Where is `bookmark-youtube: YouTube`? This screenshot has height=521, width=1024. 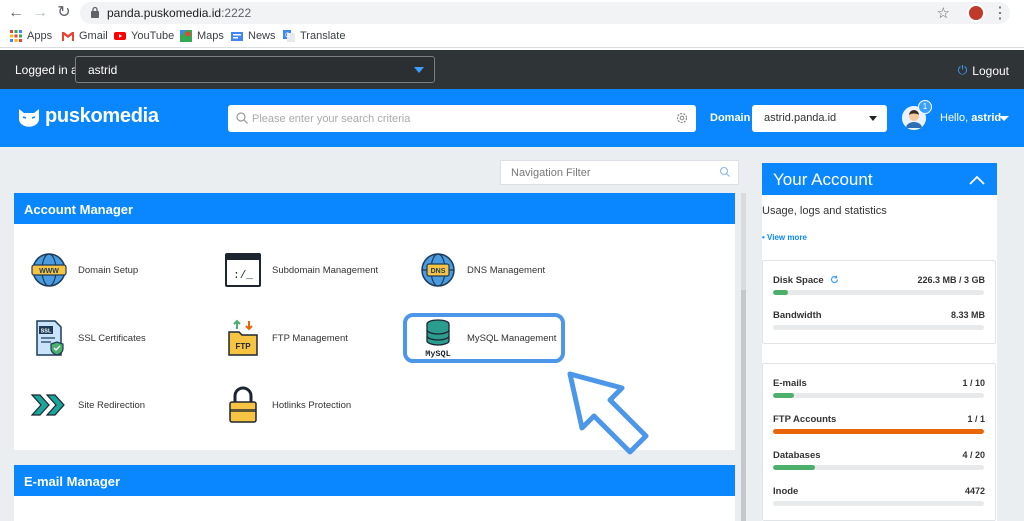 bookmark-youtube: YouTube is located at coordinates (144, 36).